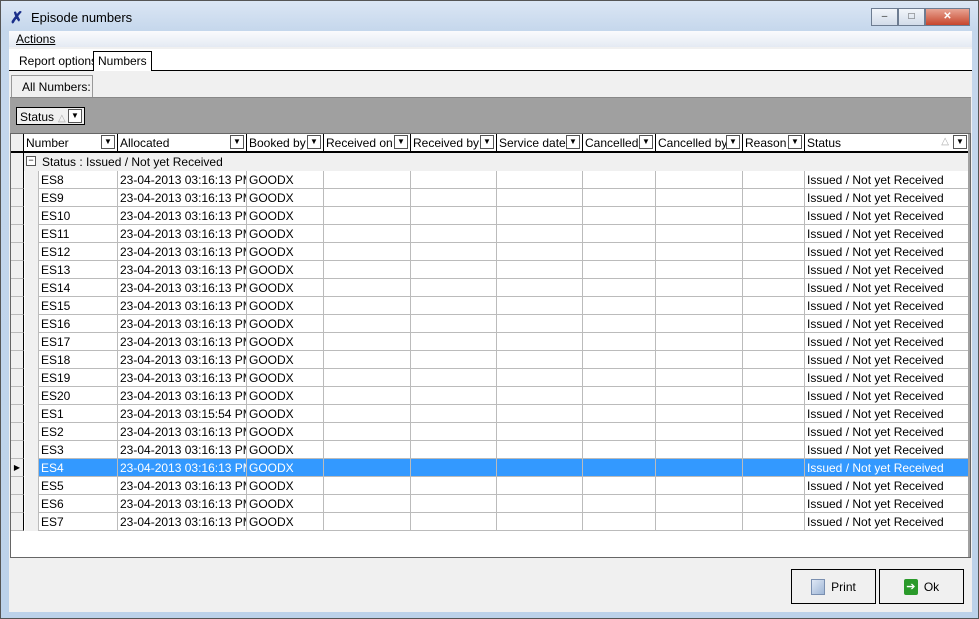  What do you see at coordinates (35, 39) in the screenshot?
I see `menu-actions: Actions` at bounding box center [35, 39].